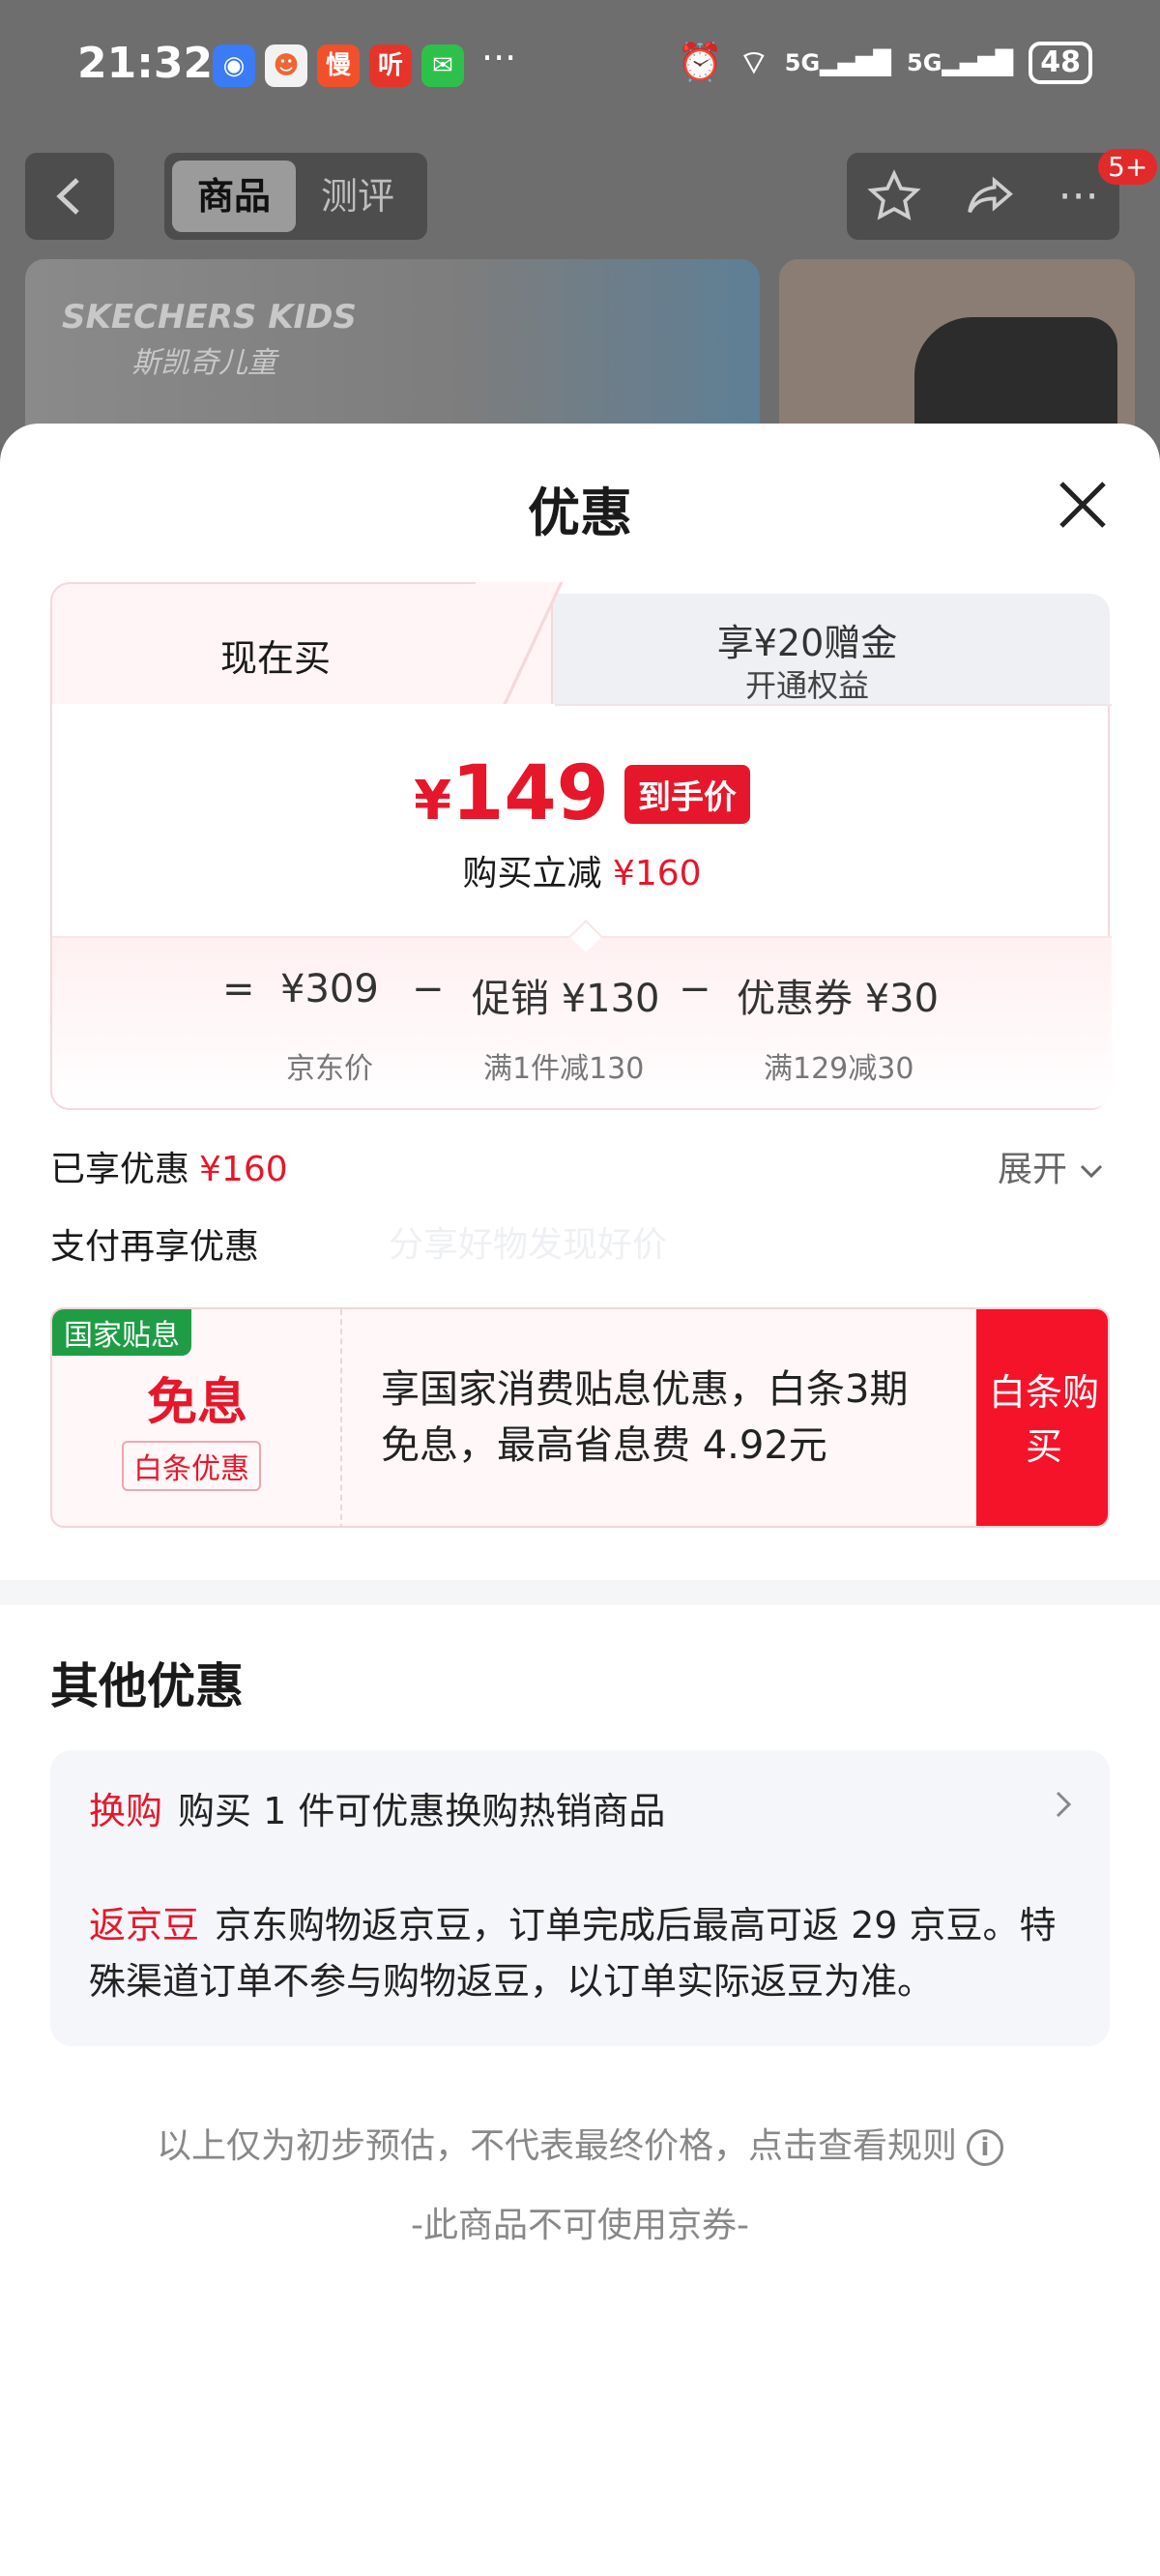 Image resolution: width=1160 pixels, height=2576 pixels. What do you see at coordinates (1060, 62) in the screenshot?
I see `battery-icon: 48` at bounding box center [1060, 62].